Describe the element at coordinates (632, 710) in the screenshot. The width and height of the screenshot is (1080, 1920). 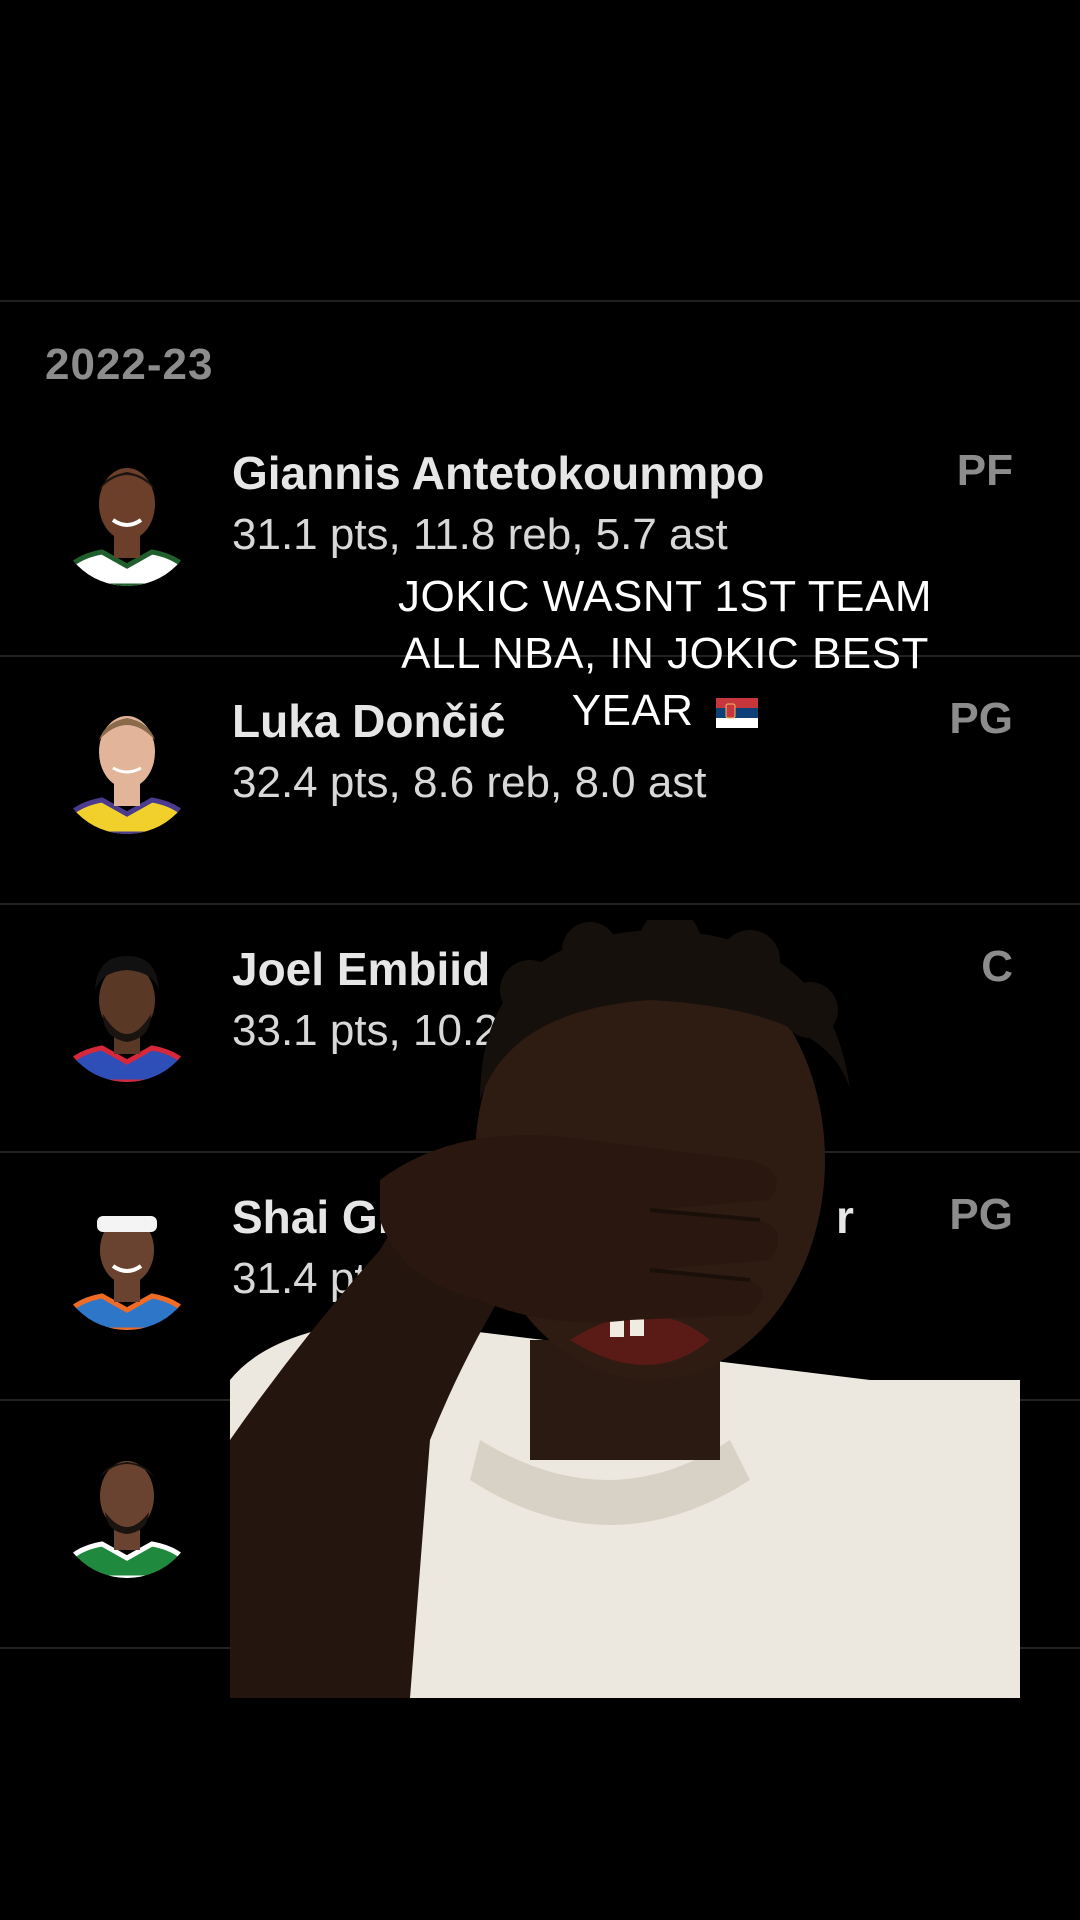
I see `caption-line-3: YEAR` at that location.